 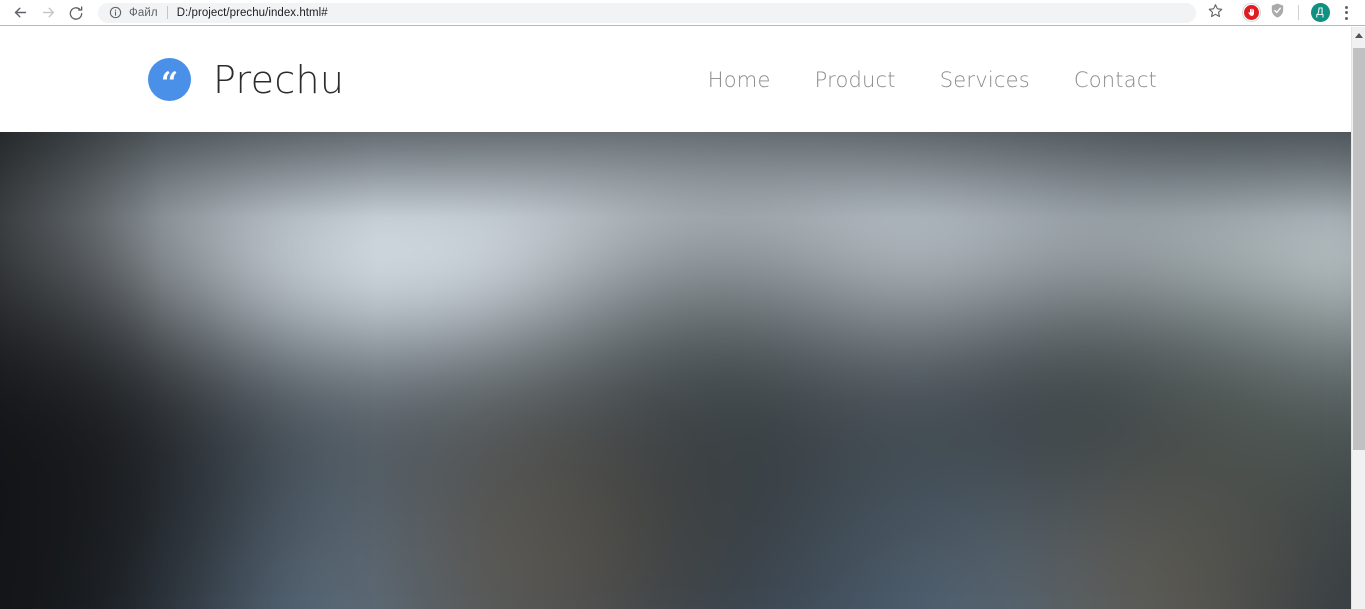 What do you see at coordinates (169, 83) in the screenshot?
I see `quote-glyph: “` at bounding box center [169, 83].